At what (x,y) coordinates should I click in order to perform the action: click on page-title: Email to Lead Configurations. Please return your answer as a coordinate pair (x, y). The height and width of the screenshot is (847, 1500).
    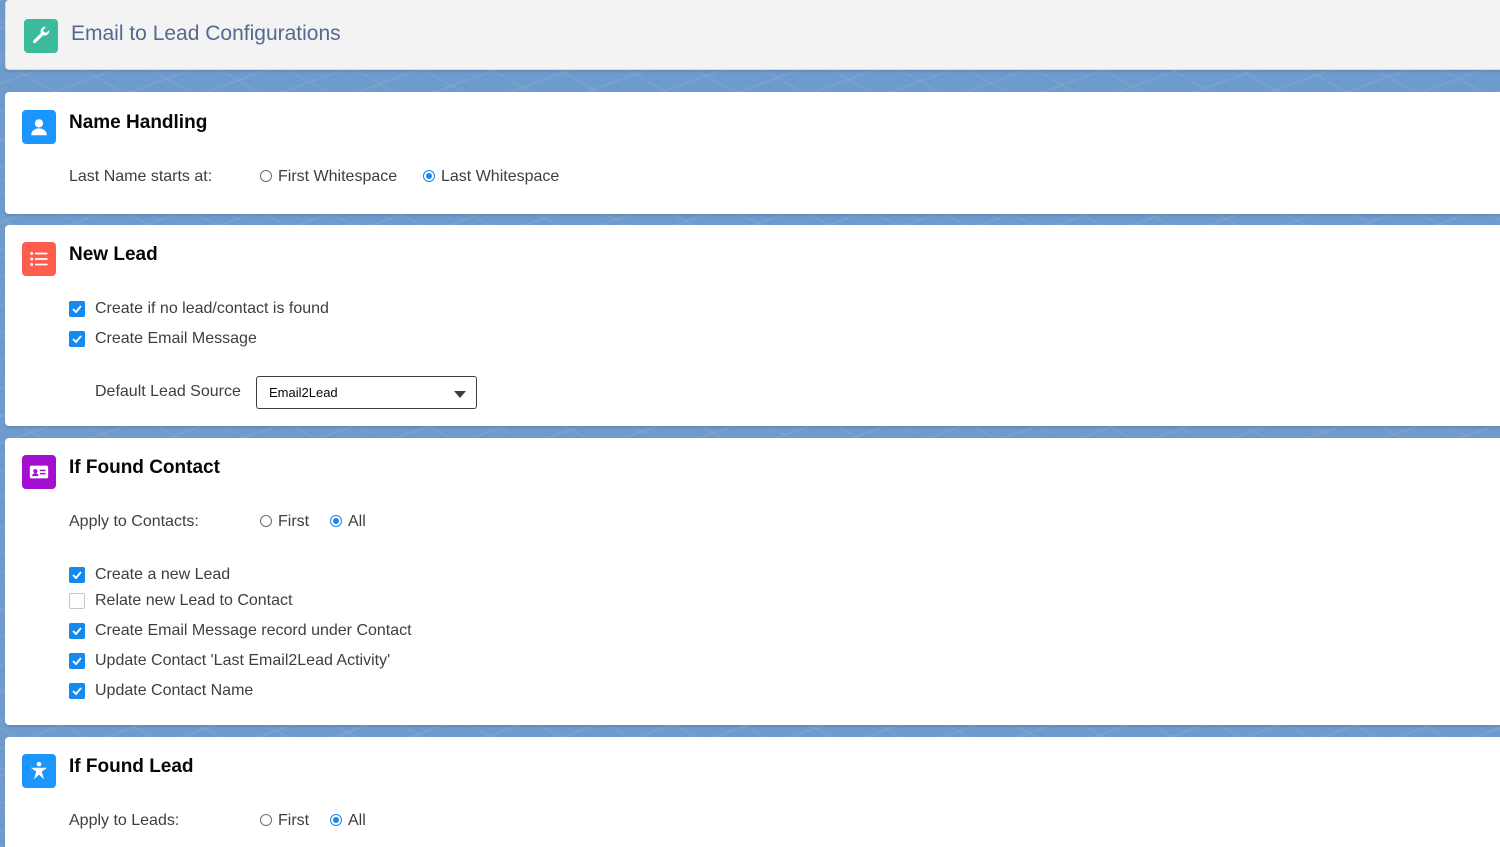
    Looking at the image, I should click on (206, 33).